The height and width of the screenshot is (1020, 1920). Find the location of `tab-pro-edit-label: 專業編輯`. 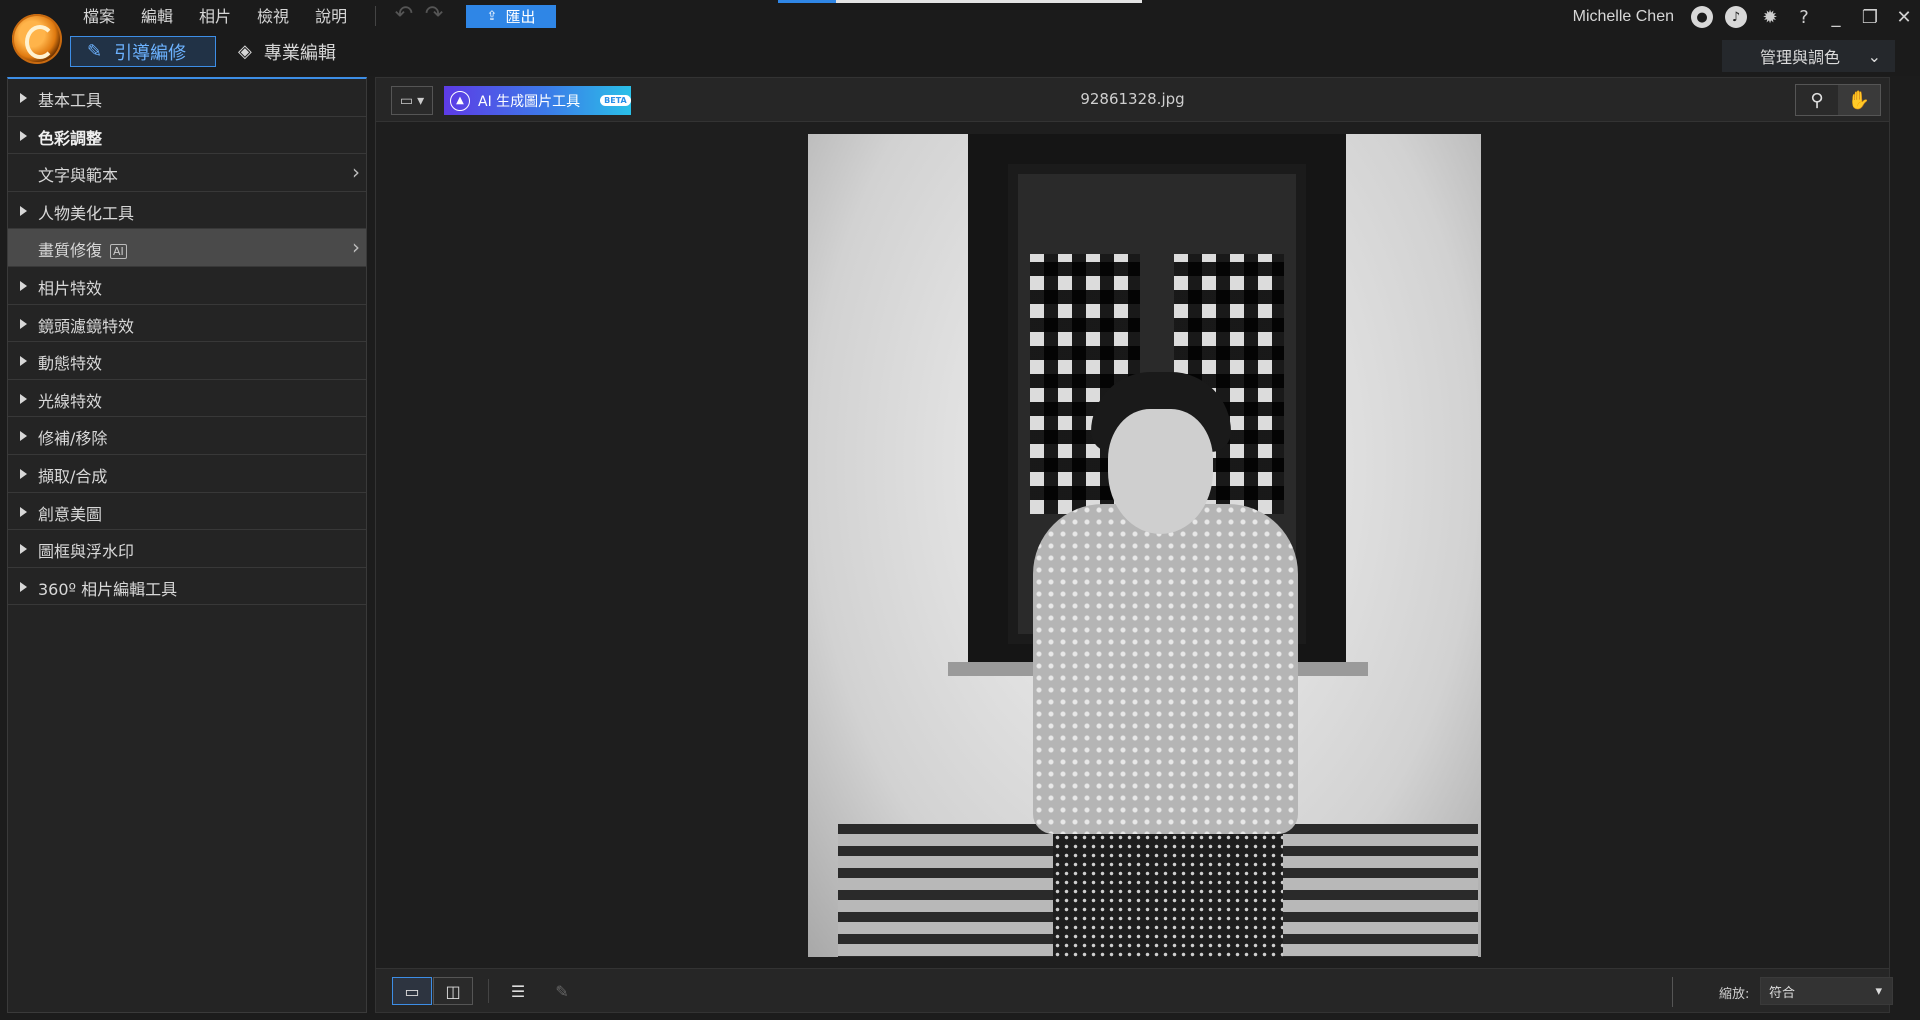

tab-pro-edit-label: 專業編輯 is located at coordinates (299, 53).